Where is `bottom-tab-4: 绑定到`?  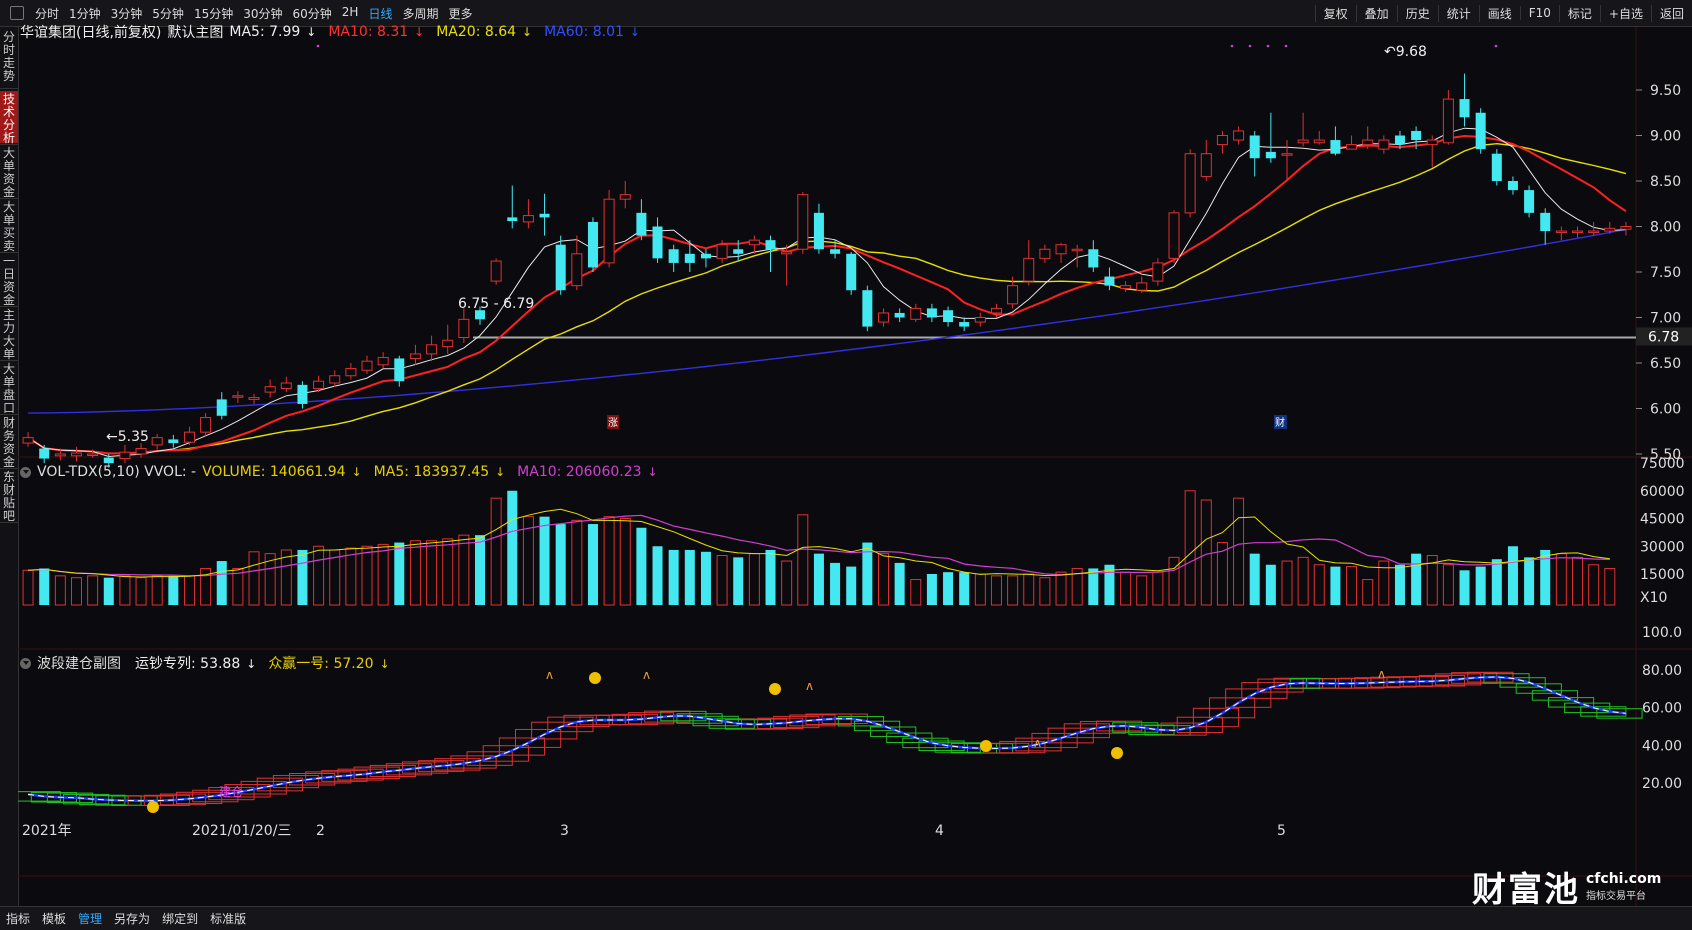
bottom-tab-4: 绑定到 is located at coordinates (180, 918).